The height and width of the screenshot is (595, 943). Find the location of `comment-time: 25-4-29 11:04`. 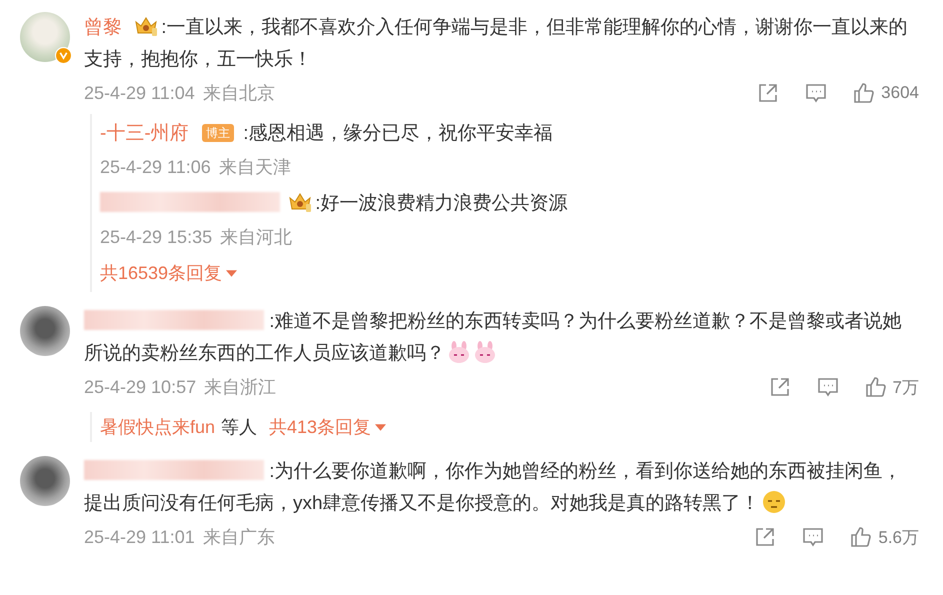

comment-time: 25-4-29 11:04 is located at coordinates (139, 93).